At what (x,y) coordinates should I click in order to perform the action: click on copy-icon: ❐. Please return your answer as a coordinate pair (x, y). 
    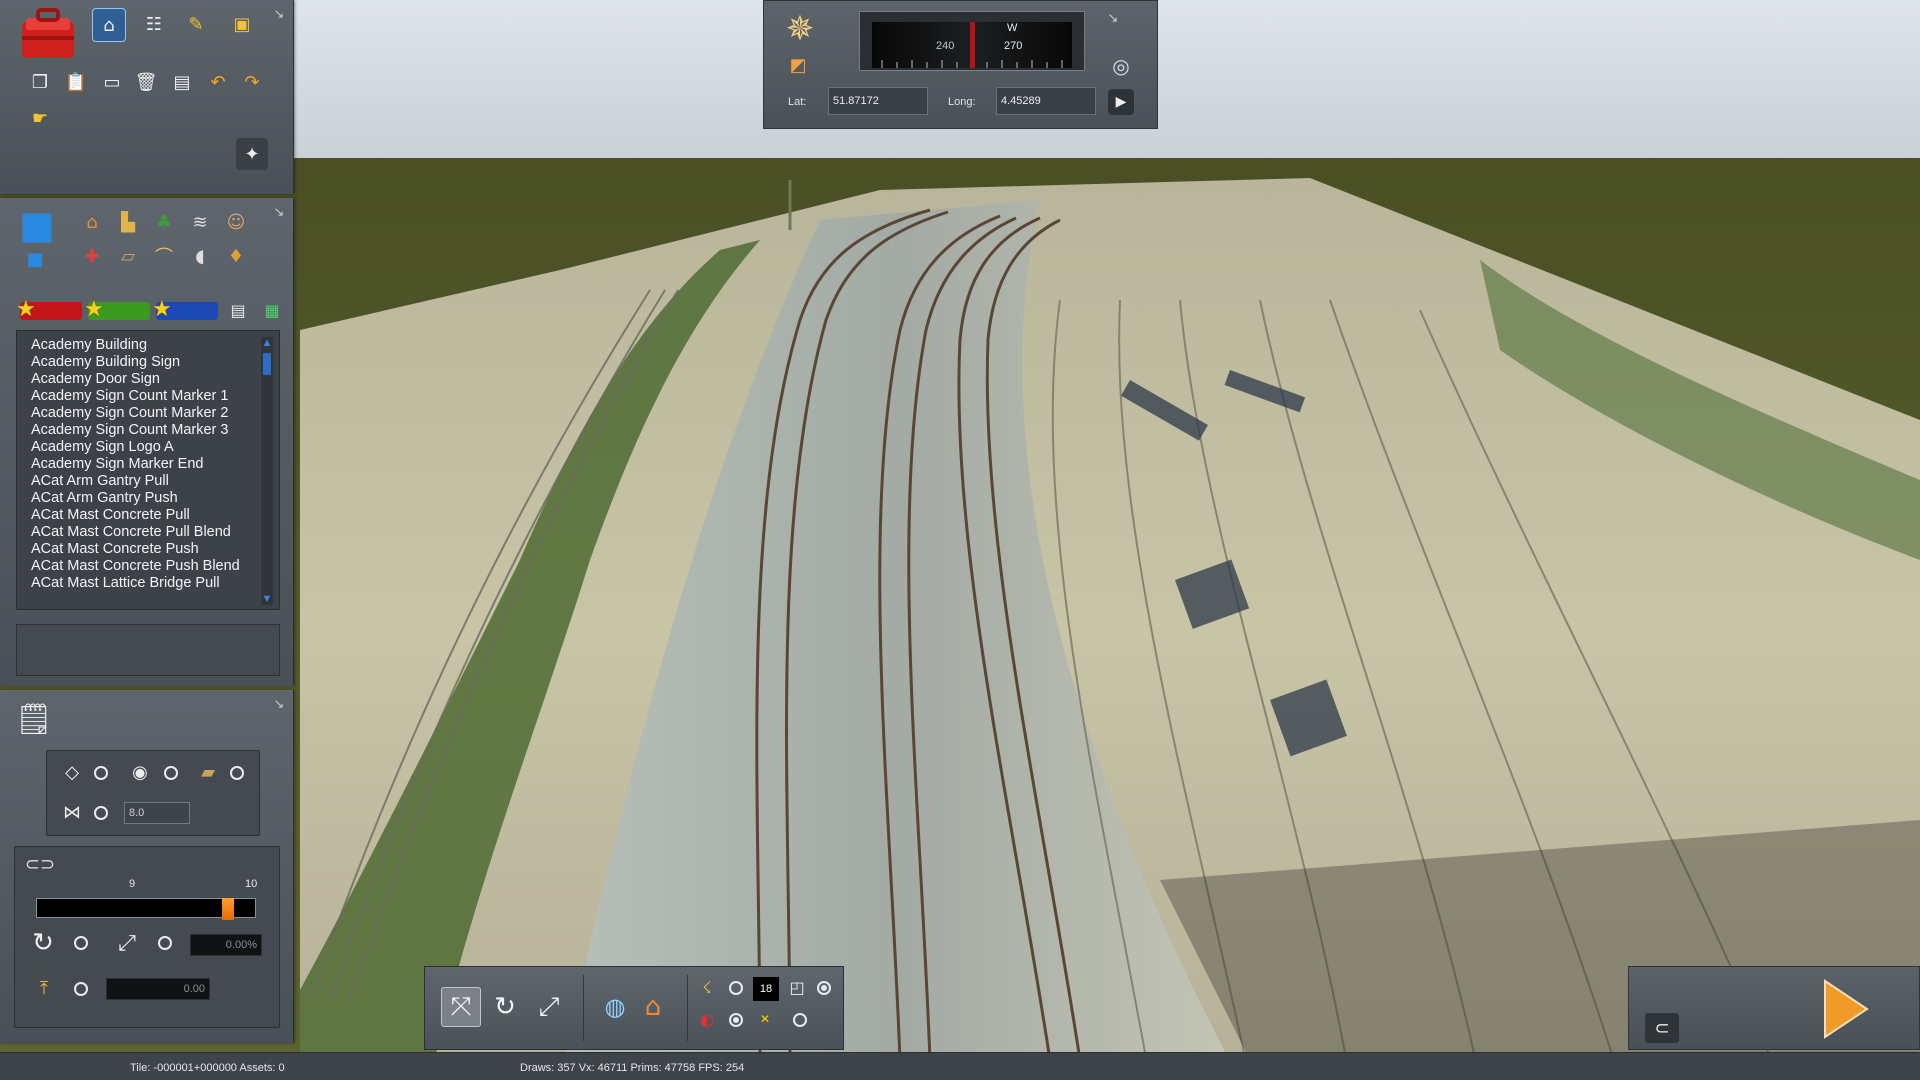
    Looking at the image, I should click on (40, 82).